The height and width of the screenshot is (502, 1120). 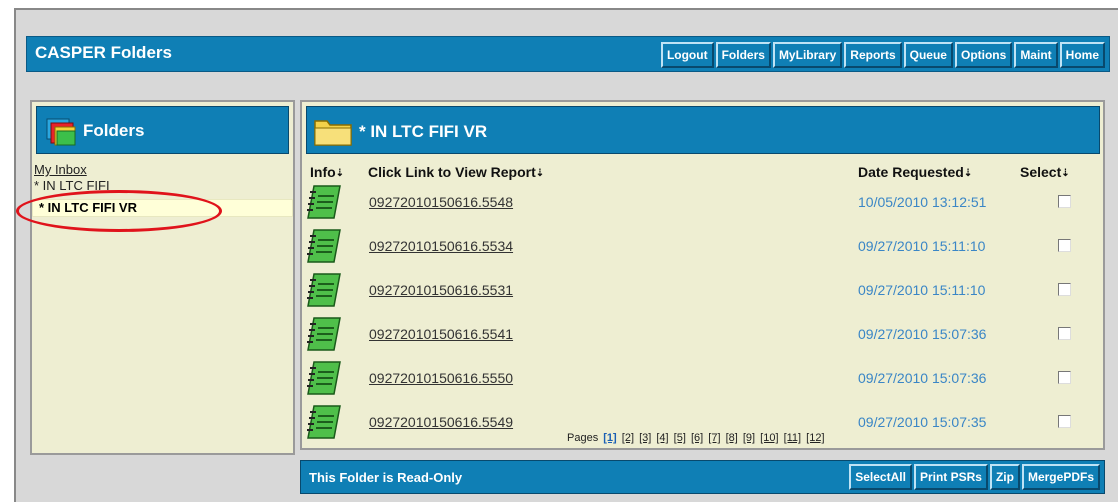 I want to click on report-link: 09272010150616.5550, so click(x=441, y=378).